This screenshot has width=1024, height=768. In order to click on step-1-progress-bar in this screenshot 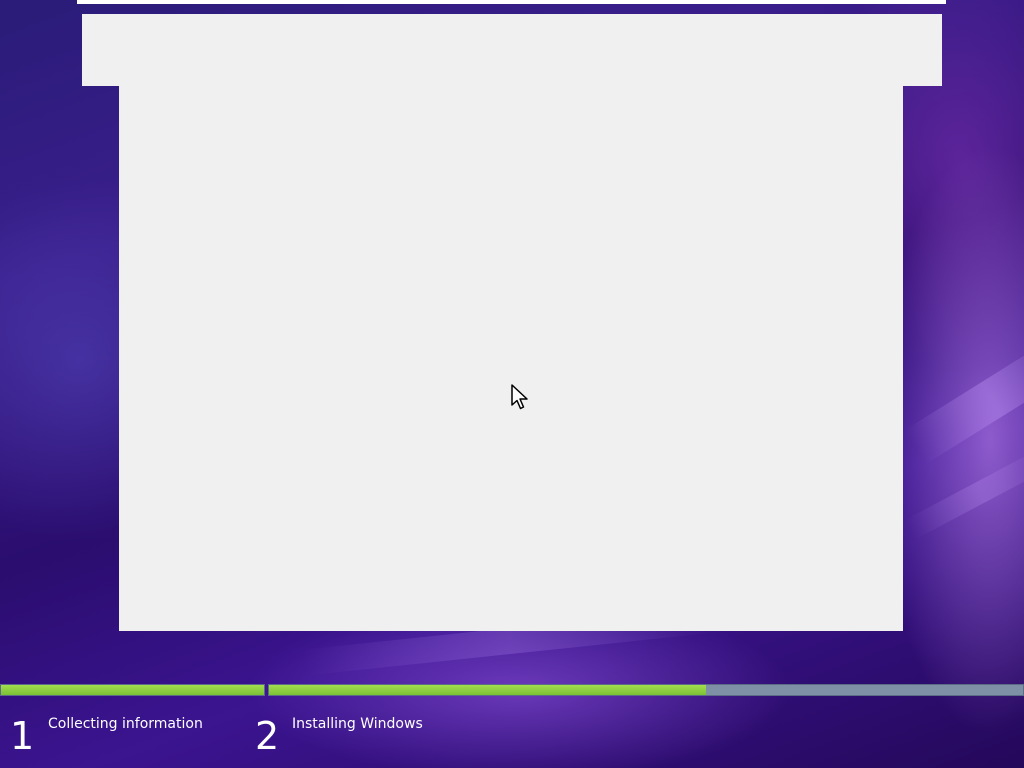, I will do `click(132, 690)`.